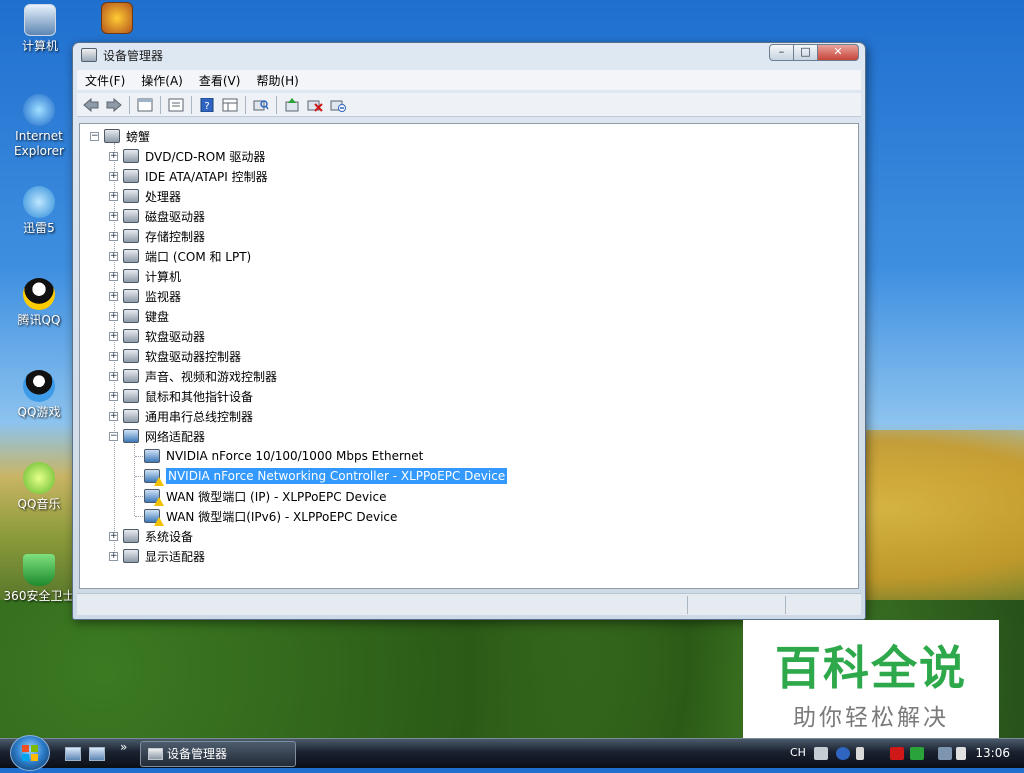  Describe the element at coordinates (39, 202) in the screenshot. I see `thunder-icon` at that location.